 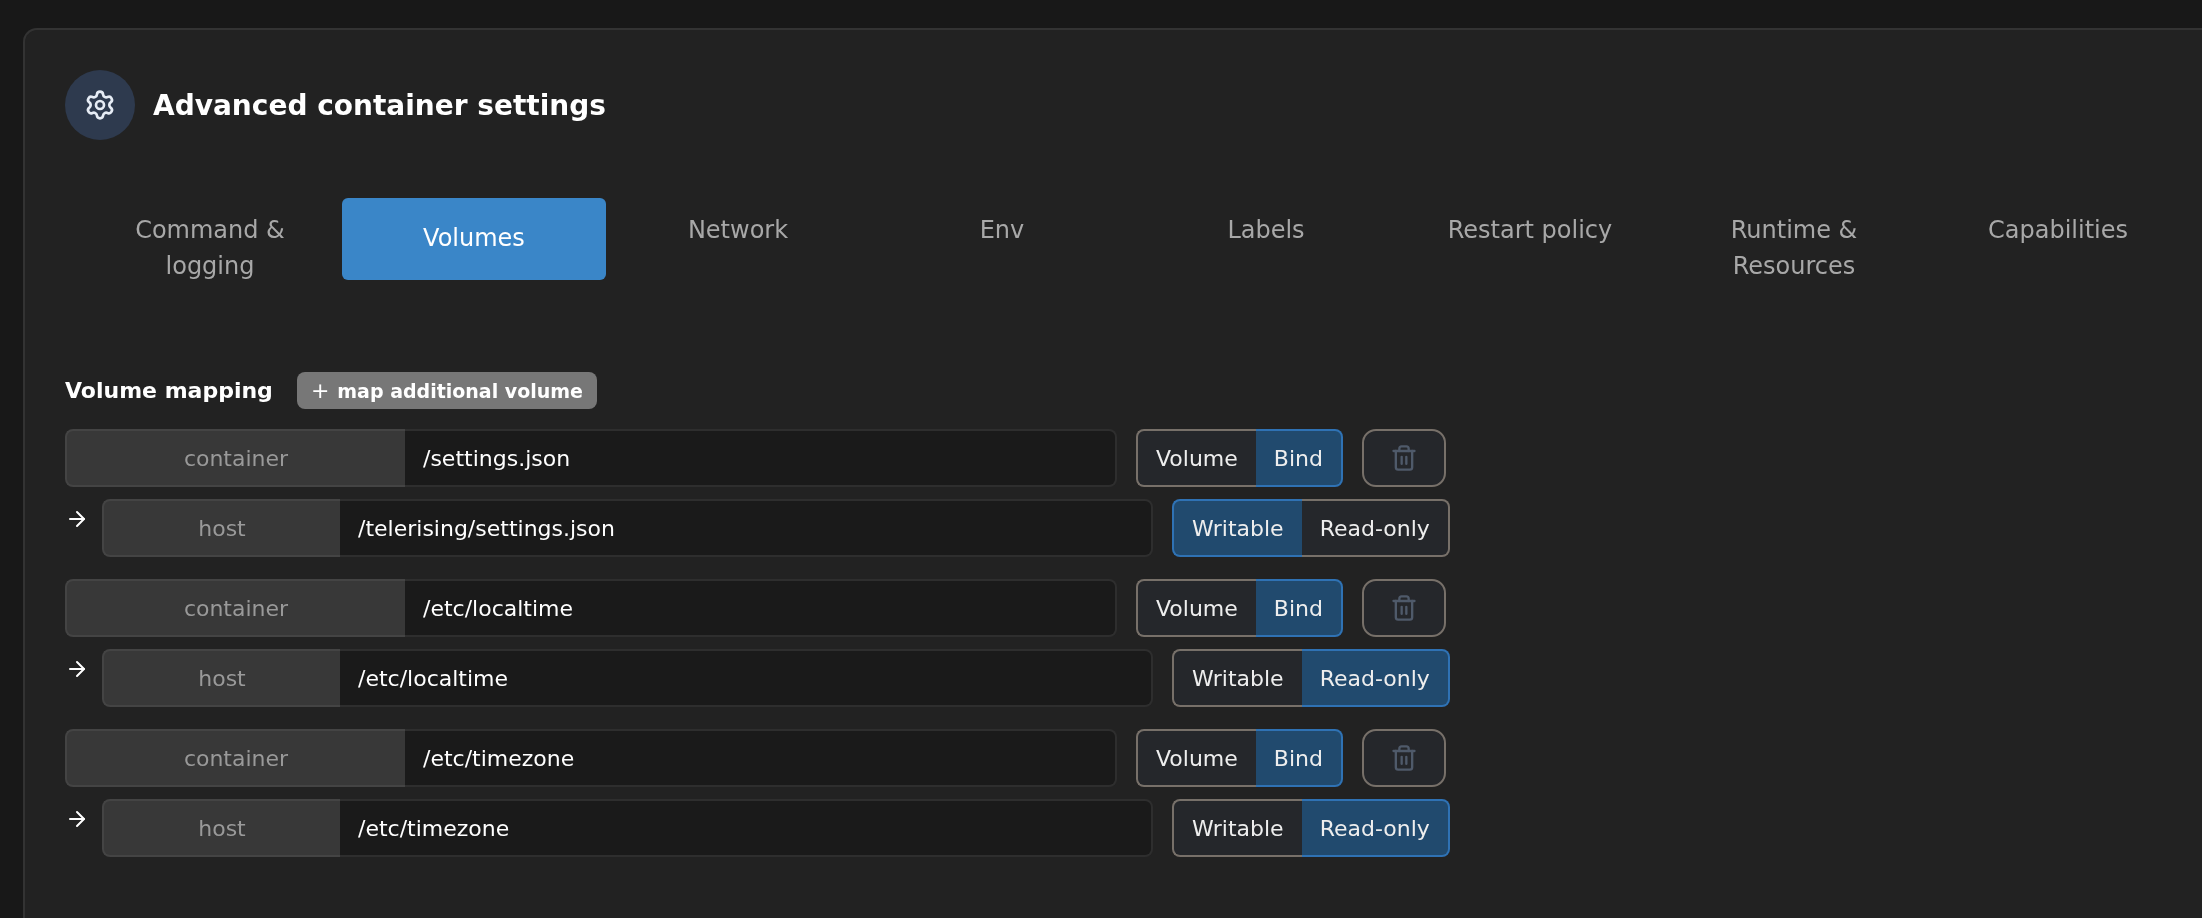 I want to click on tab: Command & logging, so click(x=210, y=245).